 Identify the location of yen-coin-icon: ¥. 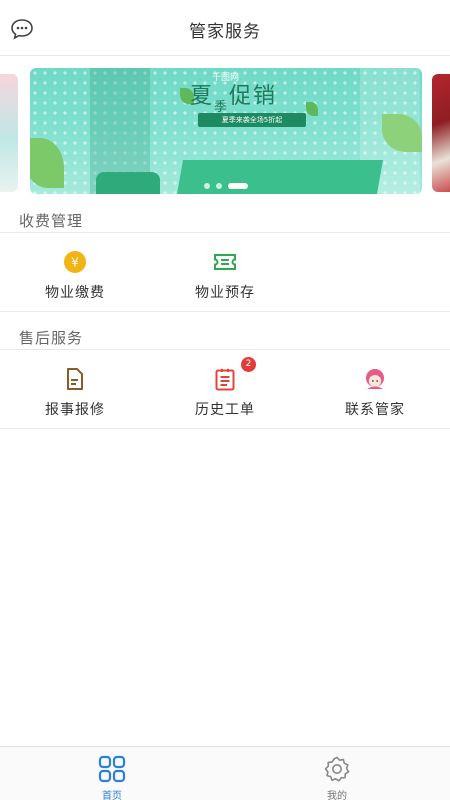
(75, 262).